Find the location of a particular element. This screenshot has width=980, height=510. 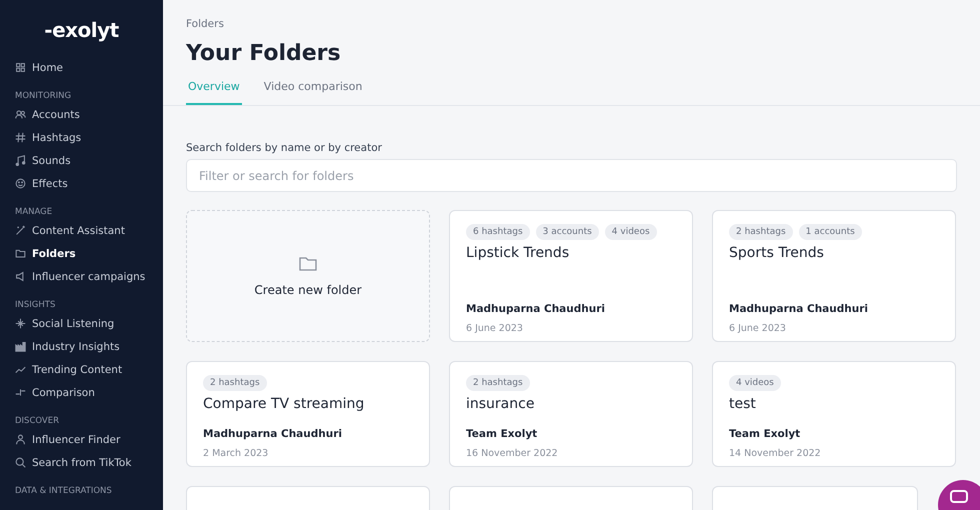

nav-item: Effects is located at coordinates (89, 183).